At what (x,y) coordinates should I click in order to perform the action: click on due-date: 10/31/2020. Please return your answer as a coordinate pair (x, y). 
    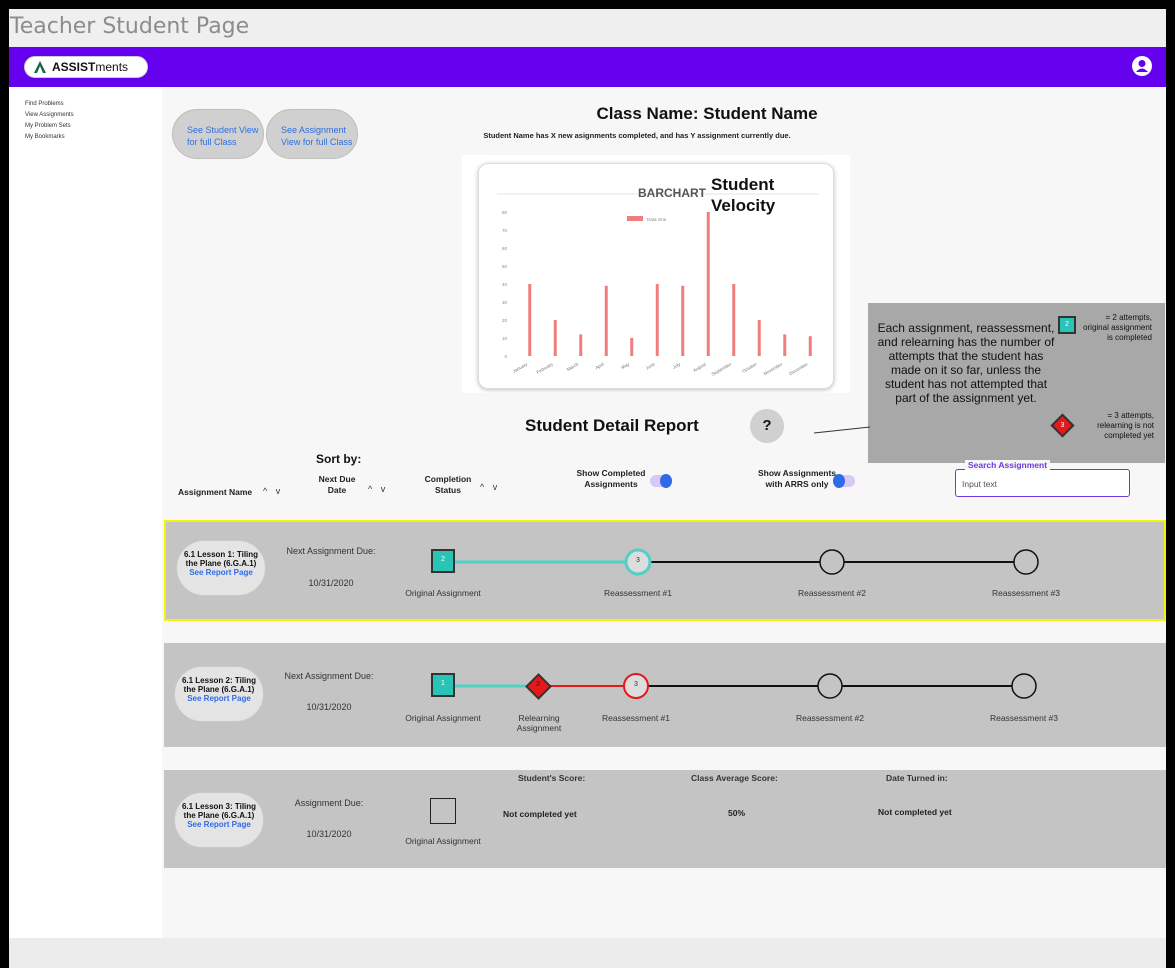
    Looking at the image, I should click on (329, 834).